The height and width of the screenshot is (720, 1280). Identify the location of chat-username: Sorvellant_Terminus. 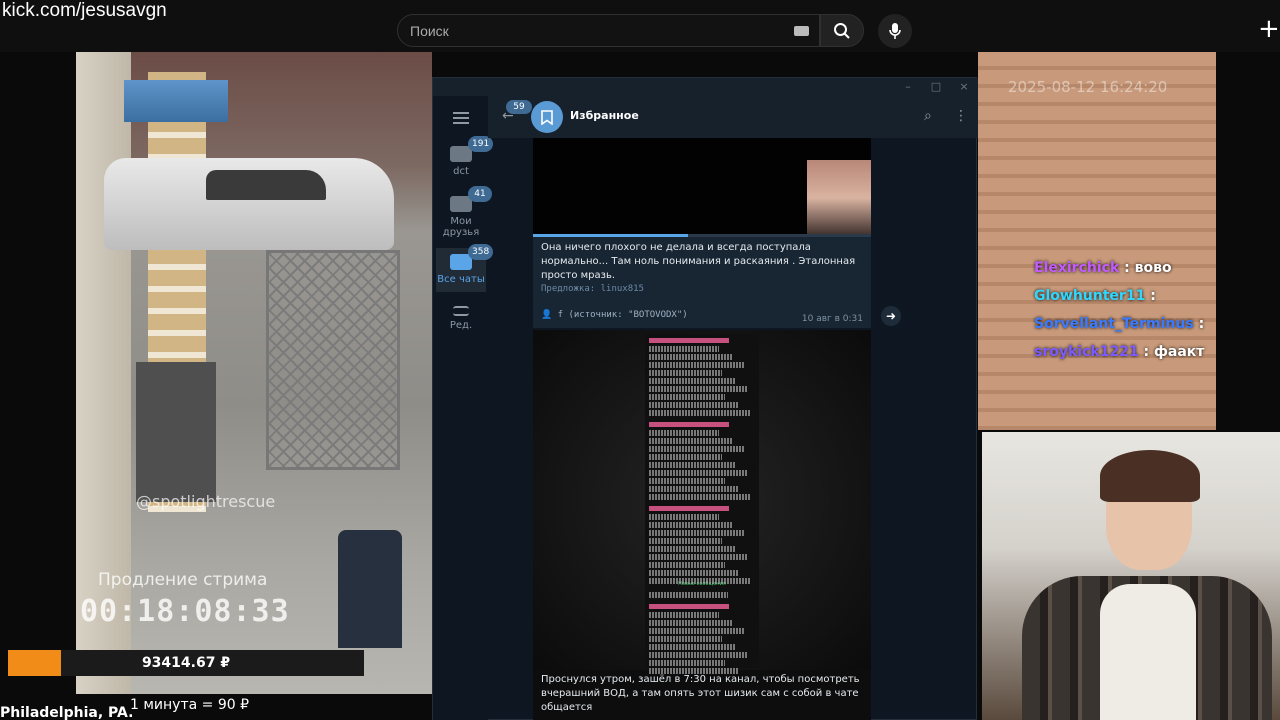
(1114, 324).